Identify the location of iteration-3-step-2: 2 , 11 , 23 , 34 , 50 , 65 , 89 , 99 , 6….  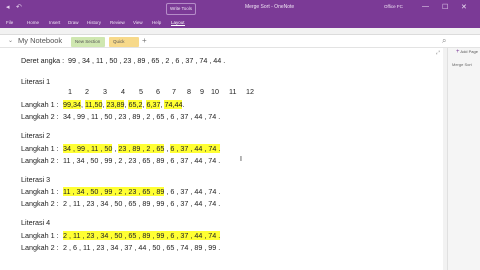
(142, 203).